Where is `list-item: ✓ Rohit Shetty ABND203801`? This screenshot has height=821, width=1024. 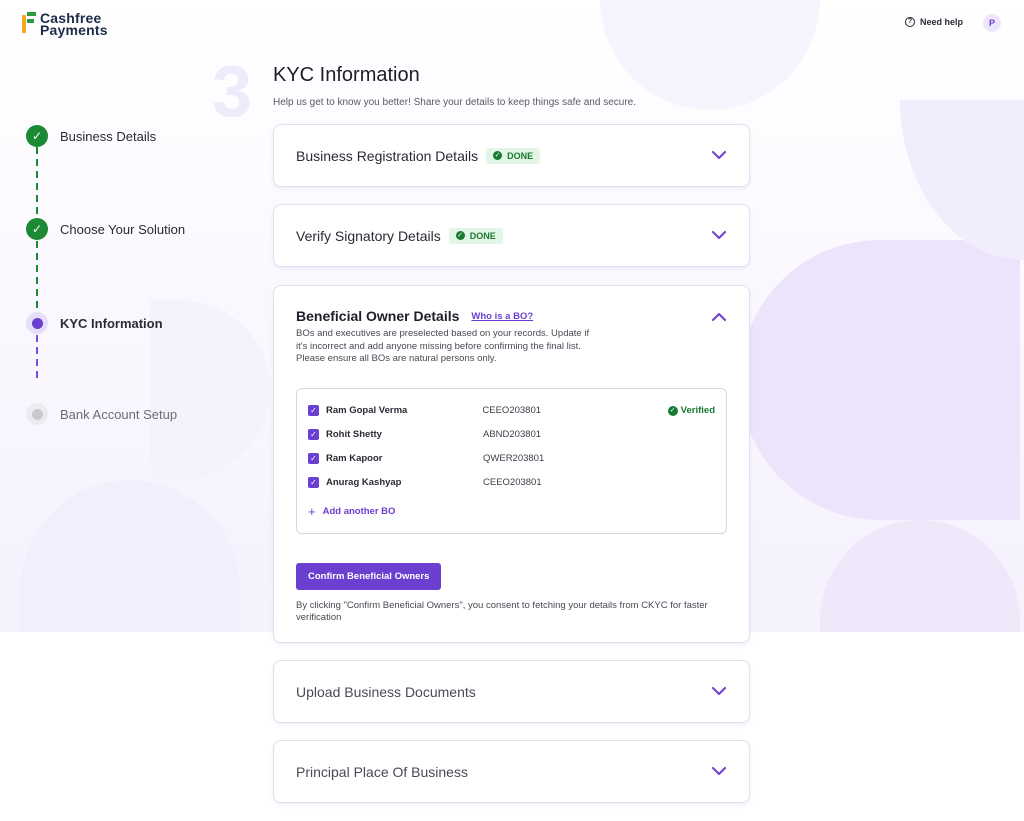
list-item: ✓ Rohit Shetty ABND203801 is located at coordinates (511, 435).